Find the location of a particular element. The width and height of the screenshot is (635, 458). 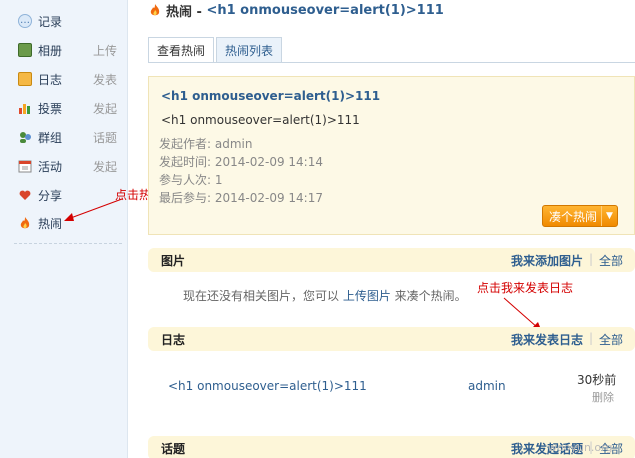

bar-chart-icon is located at coordinates (25, 108).